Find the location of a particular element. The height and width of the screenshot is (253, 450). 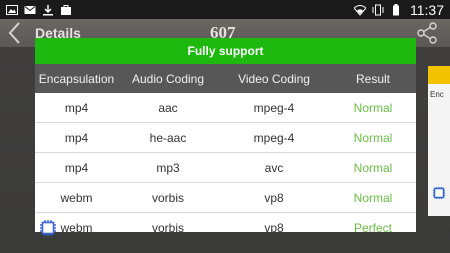

cell-result: Perfect is located at coordinates (372, 227).